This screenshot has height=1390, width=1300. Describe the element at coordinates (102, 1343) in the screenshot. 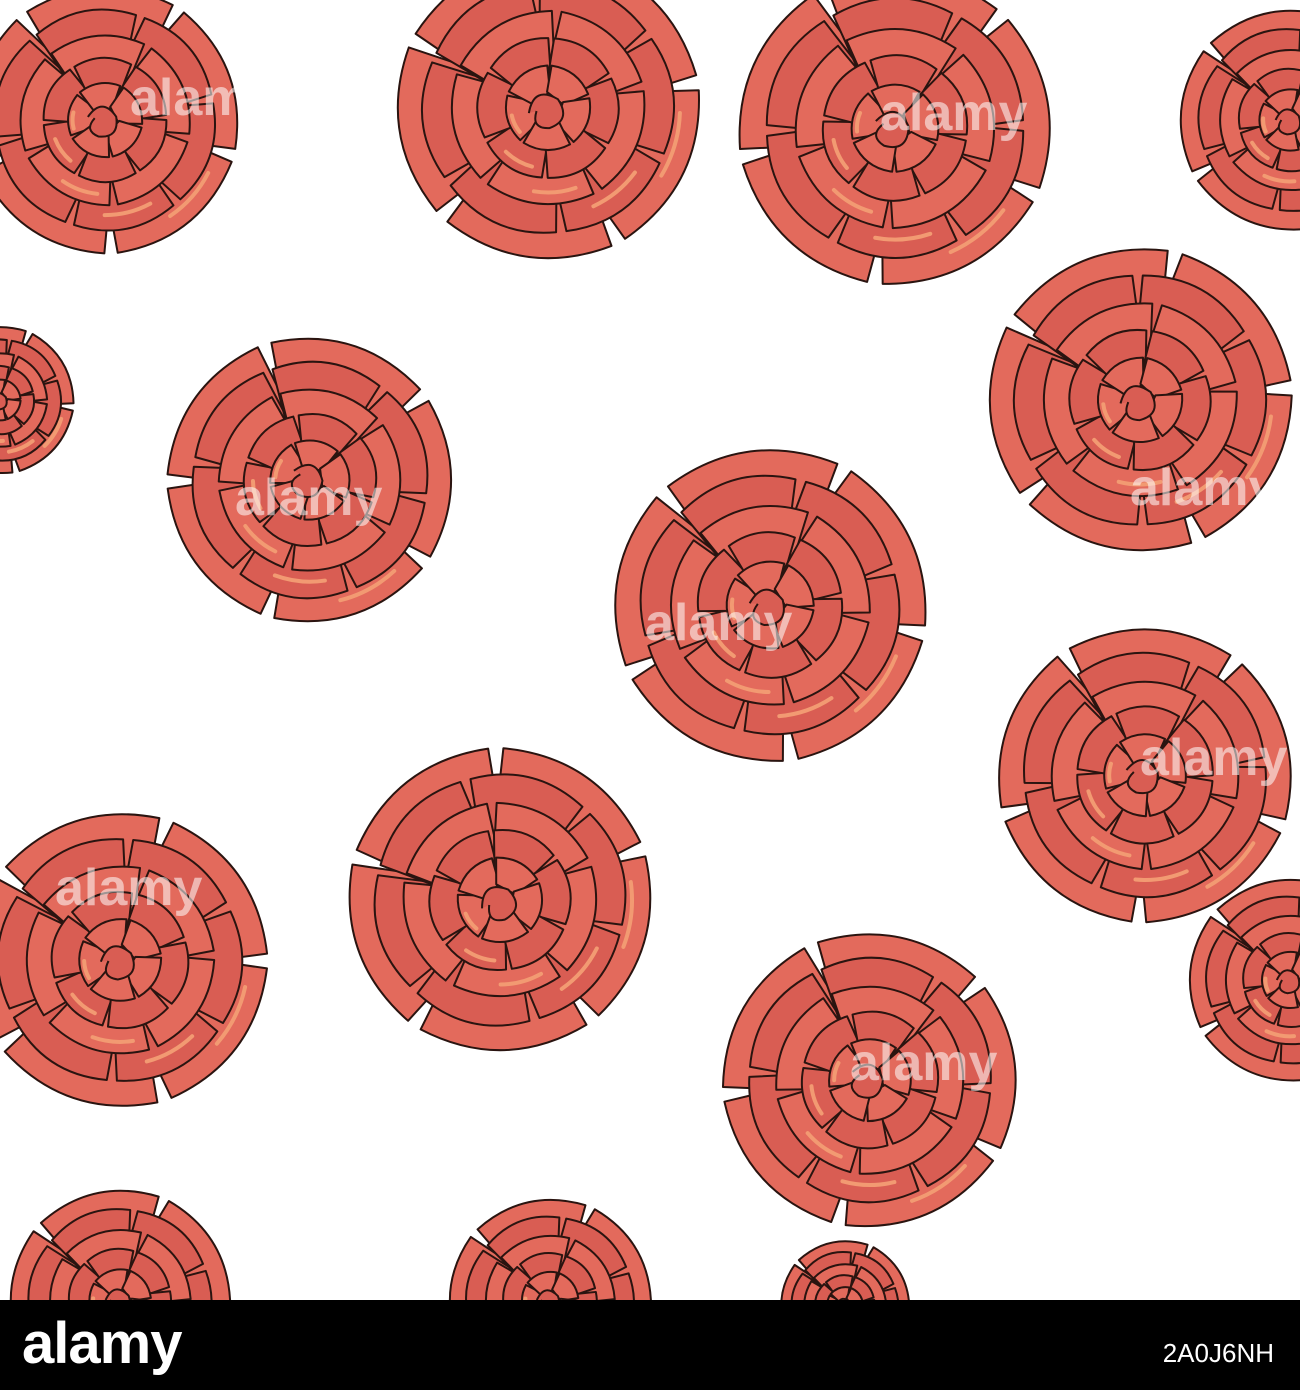

I see `alamy-logo: alamy` at that location.